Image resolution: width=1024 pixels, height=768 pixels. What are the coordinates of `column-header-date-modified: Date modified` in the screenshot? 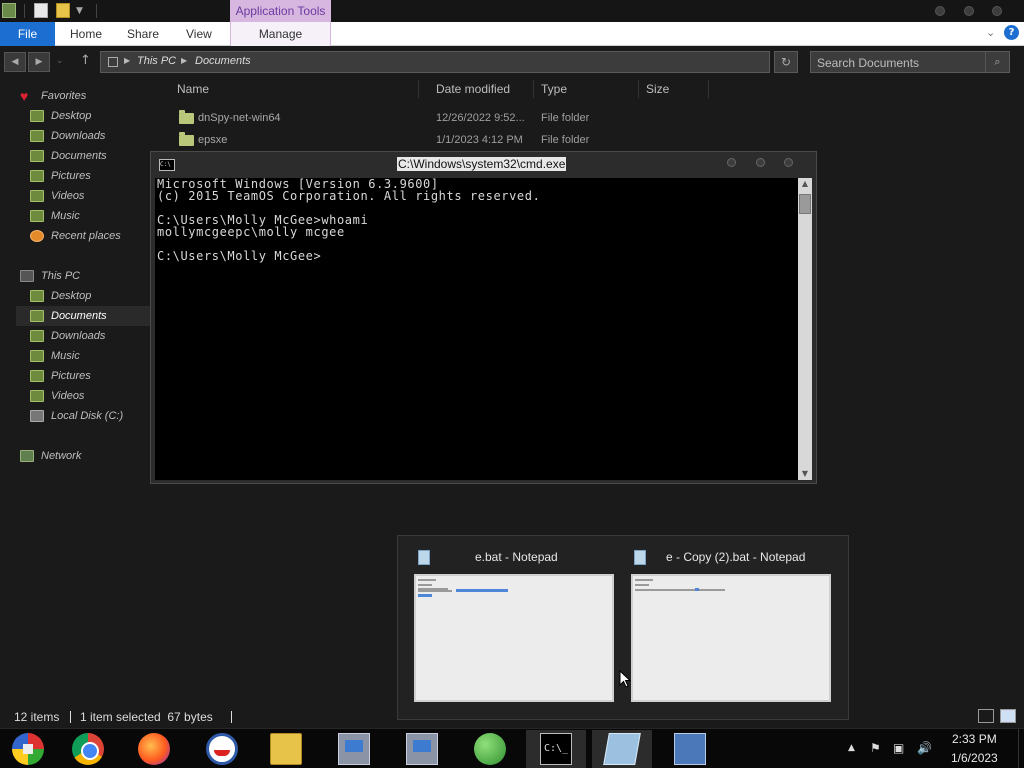 It's located at (473, 89).